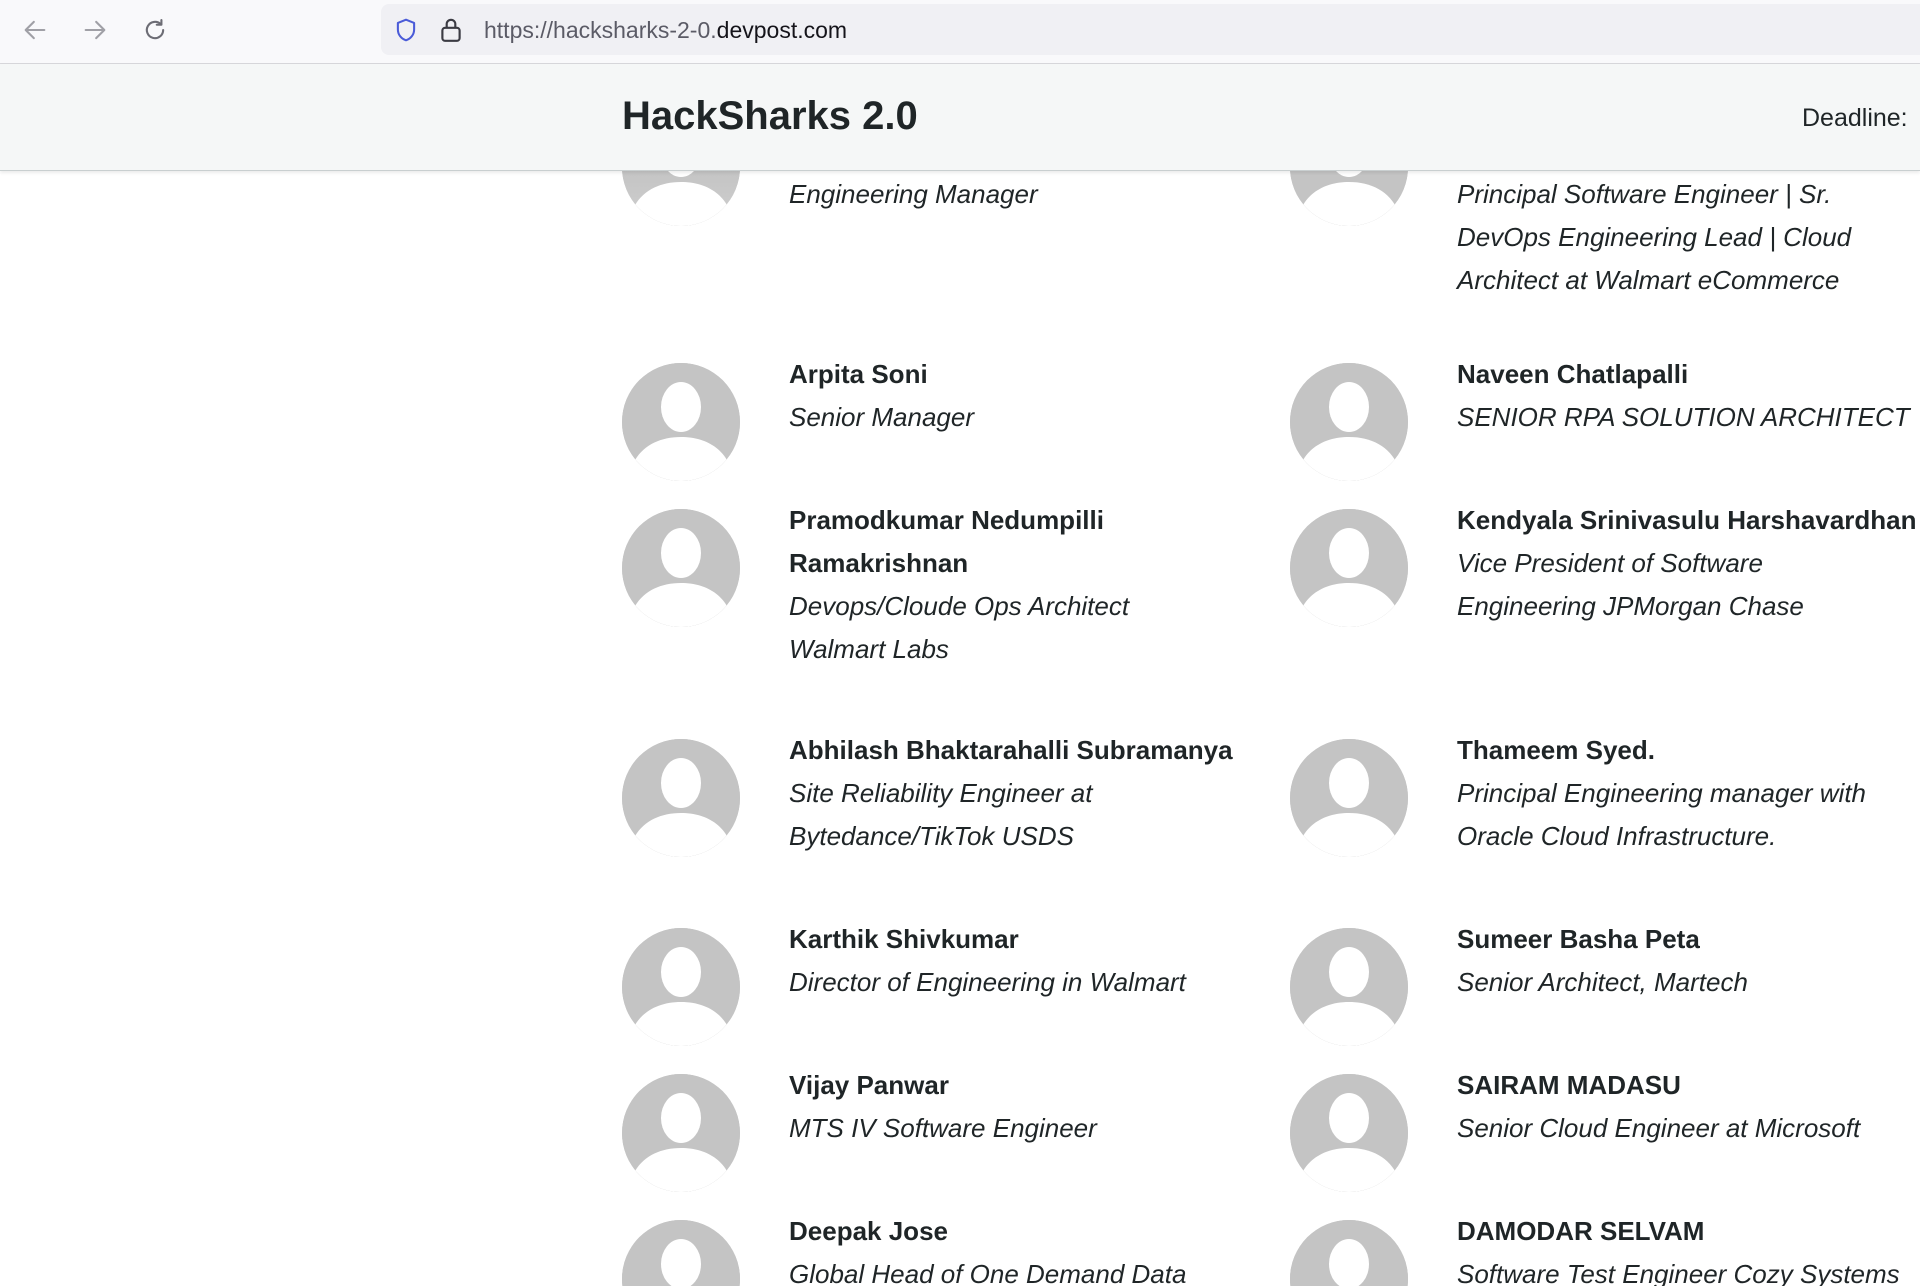  Describe the element at coordinates (881, 417) in the screenshot. I see `judge-title: Senior Manager` at that location.